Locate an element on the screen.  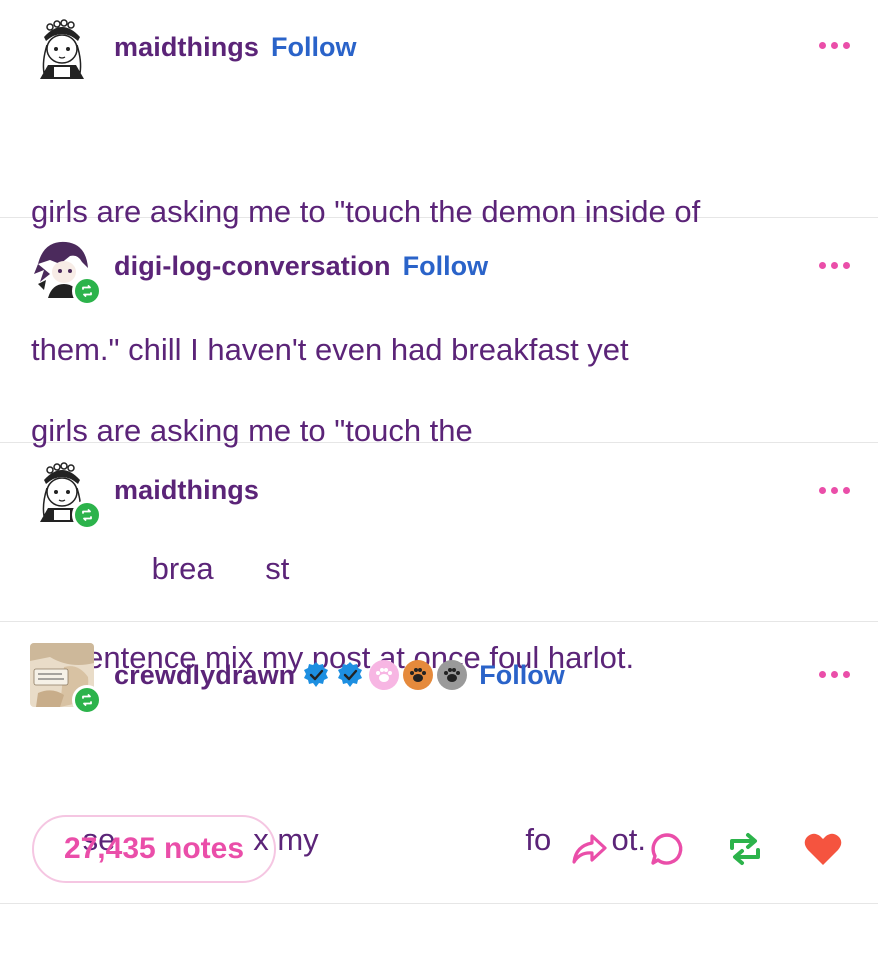
user-badges is located at coordinates (384, 675).